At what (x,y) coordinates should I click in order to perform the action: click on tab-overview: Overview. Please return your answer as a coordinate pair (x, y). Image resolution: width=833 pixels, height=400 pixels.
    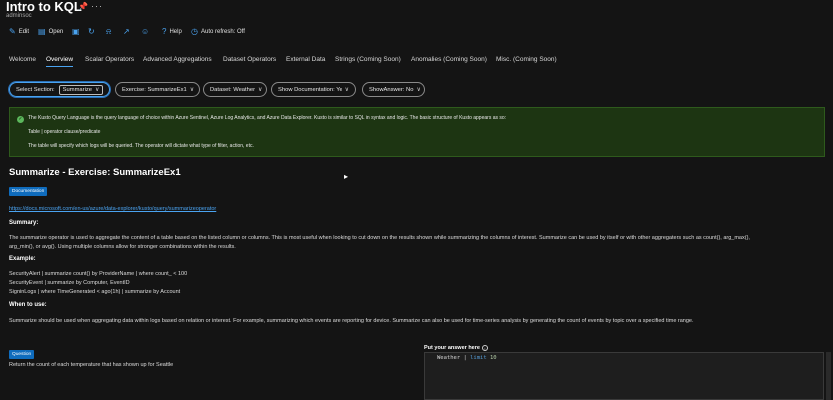
    Looking at the image, I should click on (60, 61).